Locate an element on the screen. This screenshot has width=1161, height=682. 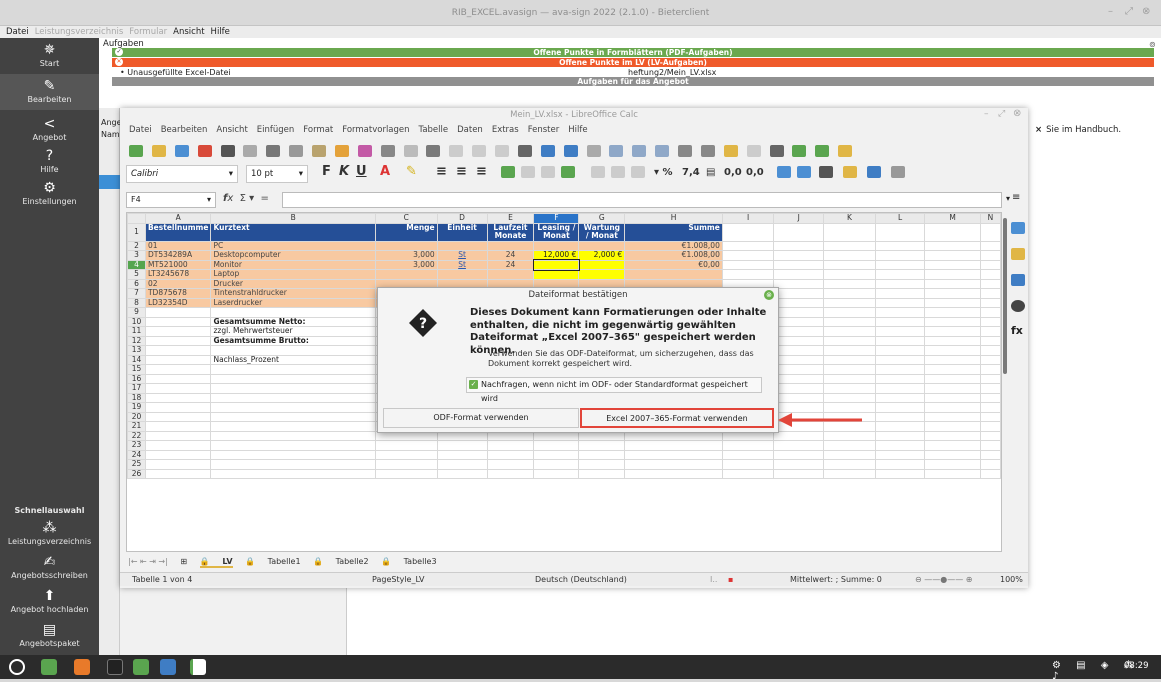
print-icon is located at coordinates (227, 151).